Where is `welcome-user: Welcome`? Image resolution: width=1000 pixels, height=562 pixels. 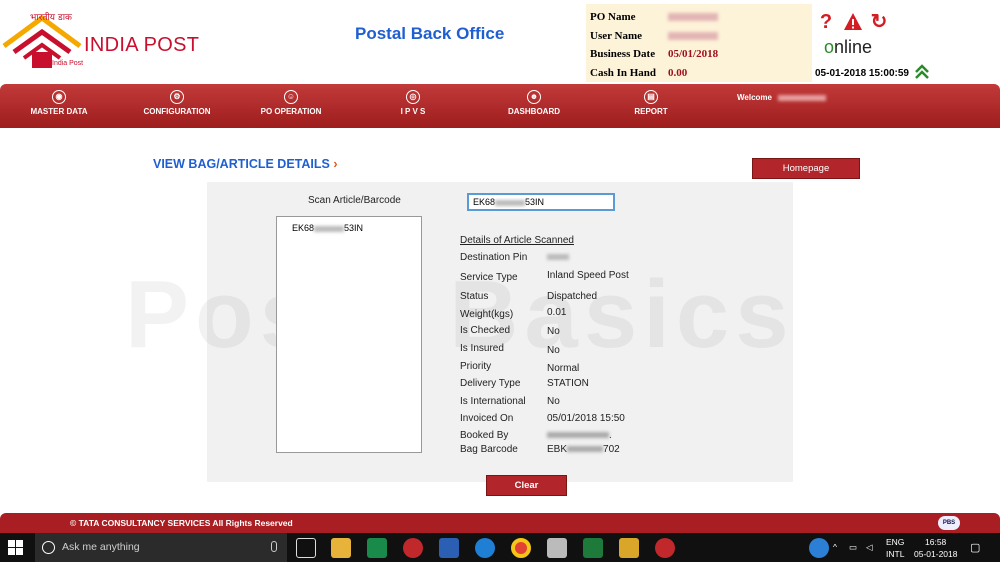
welcome-user: Welcome is located at coordinates (781, 97).